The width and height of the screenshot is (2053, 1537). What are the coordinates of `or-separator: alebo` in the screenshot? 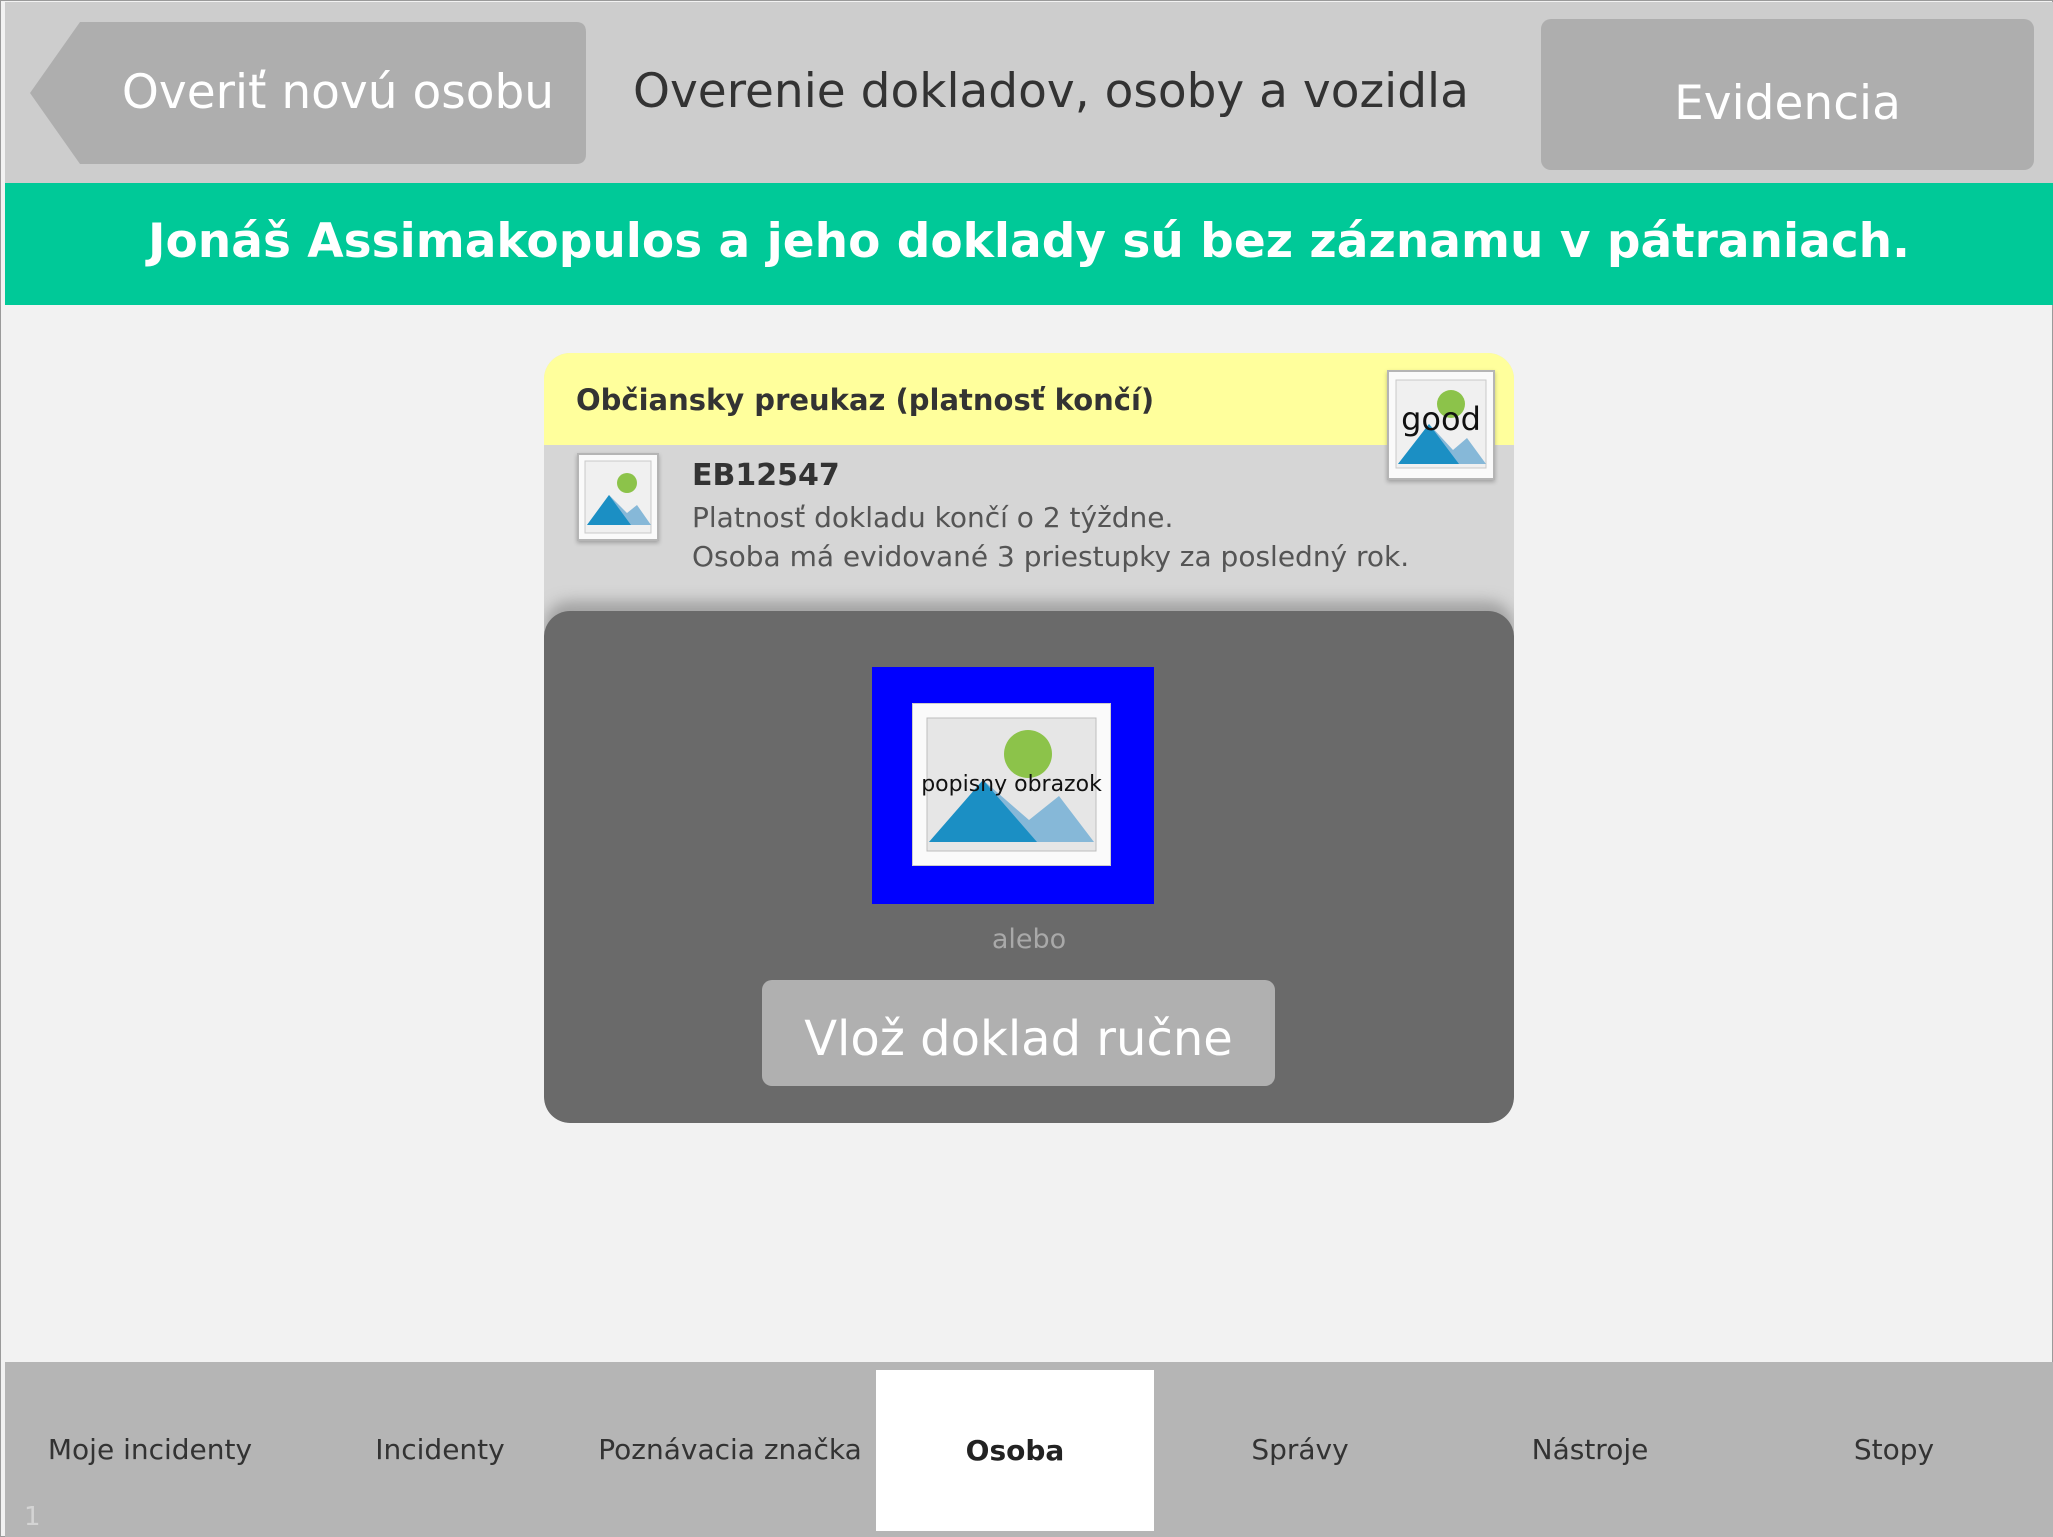 It's located at (1029, 939).